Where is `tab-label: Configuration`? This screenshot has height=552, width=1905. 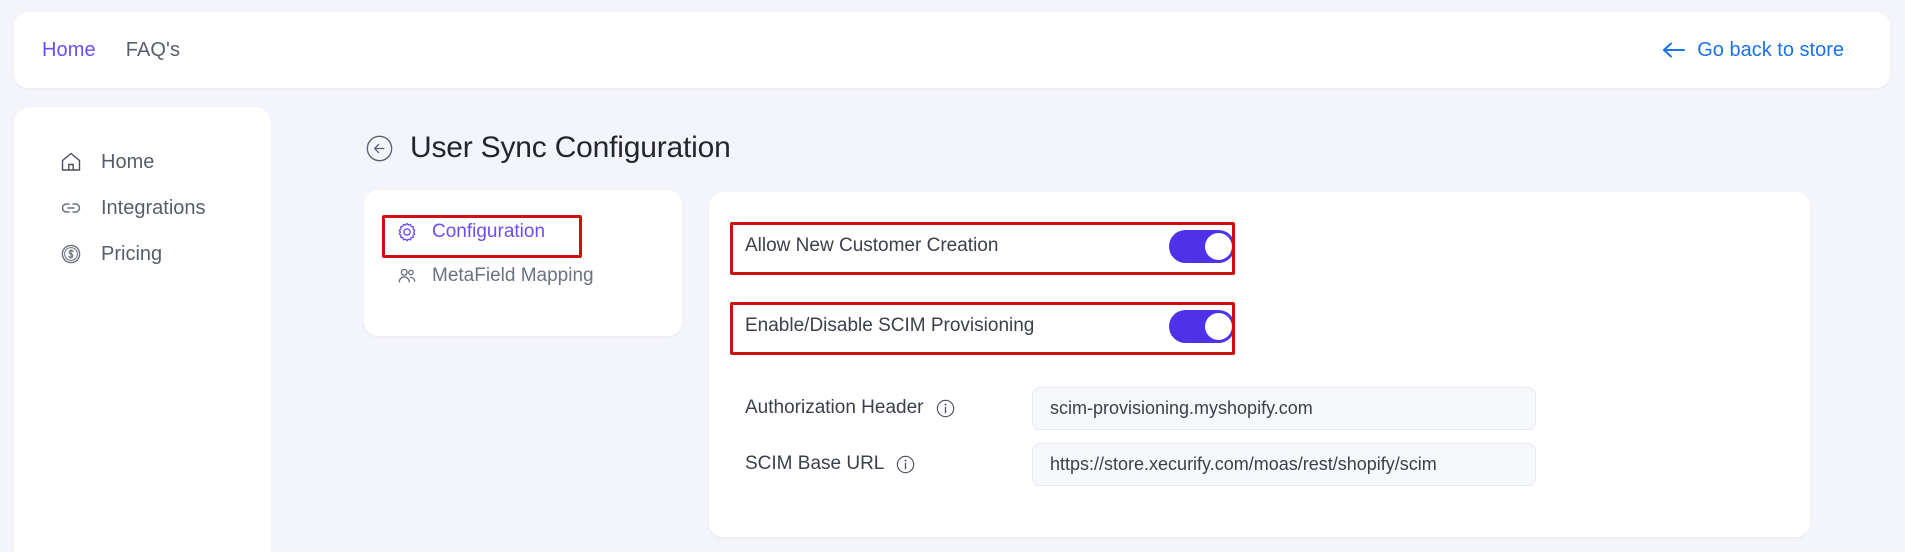
tab-label: Configuration is located at coordinates (489, 231).